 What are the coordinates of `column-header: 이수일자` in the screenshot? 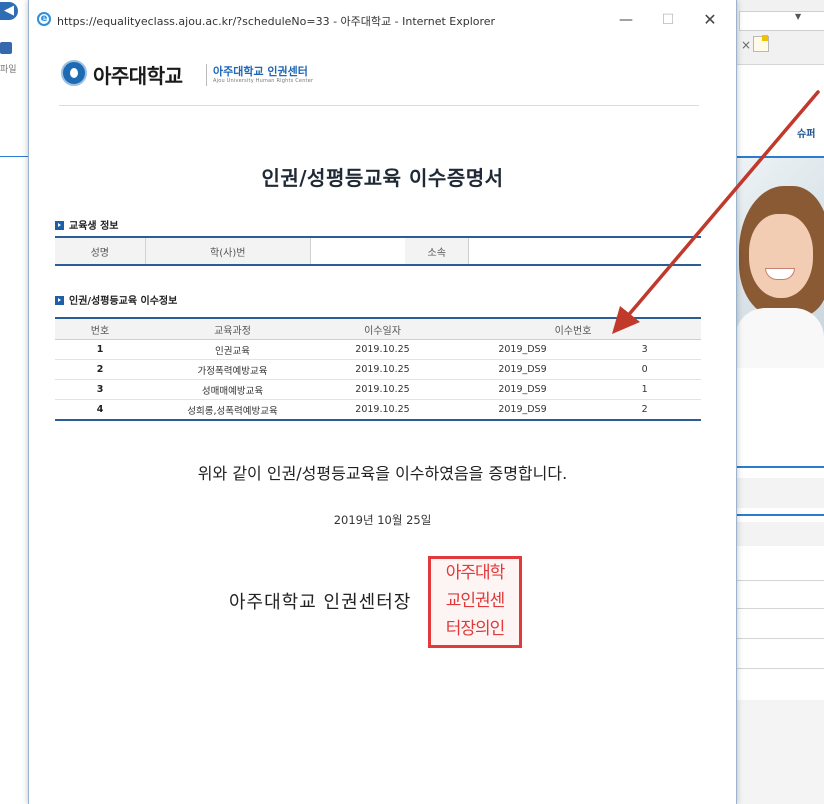 It's located at (382, 329).